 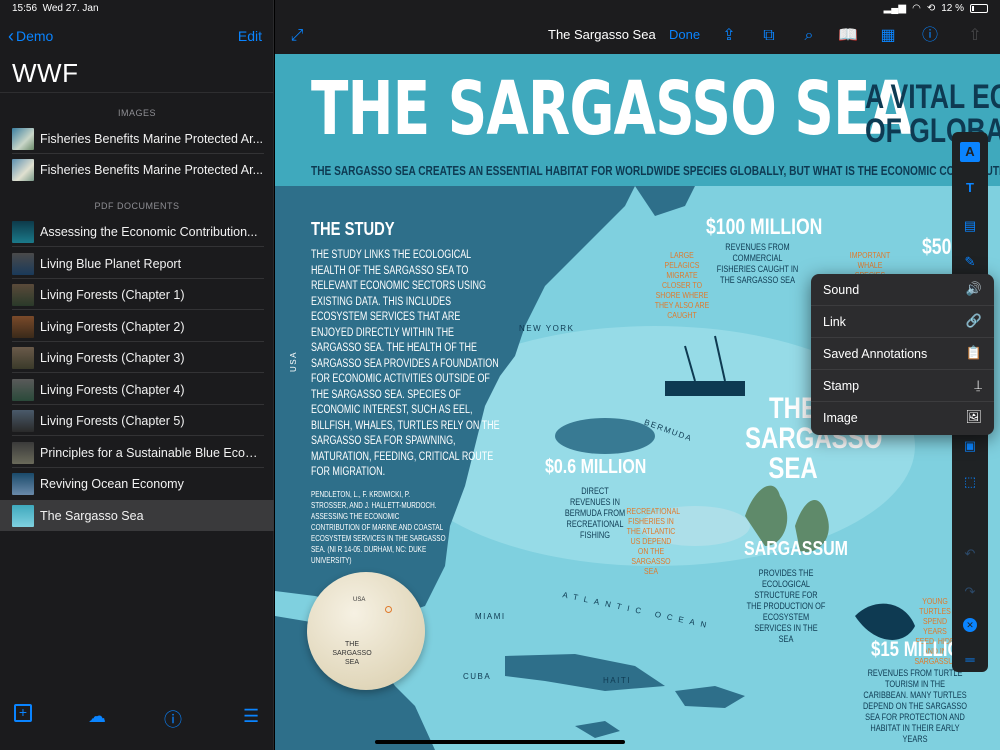 What do you see at coordinates (764, 226) in the screenshot?
I see `callout-100-million: $100 MILLION` at bounding box center [764, 226].